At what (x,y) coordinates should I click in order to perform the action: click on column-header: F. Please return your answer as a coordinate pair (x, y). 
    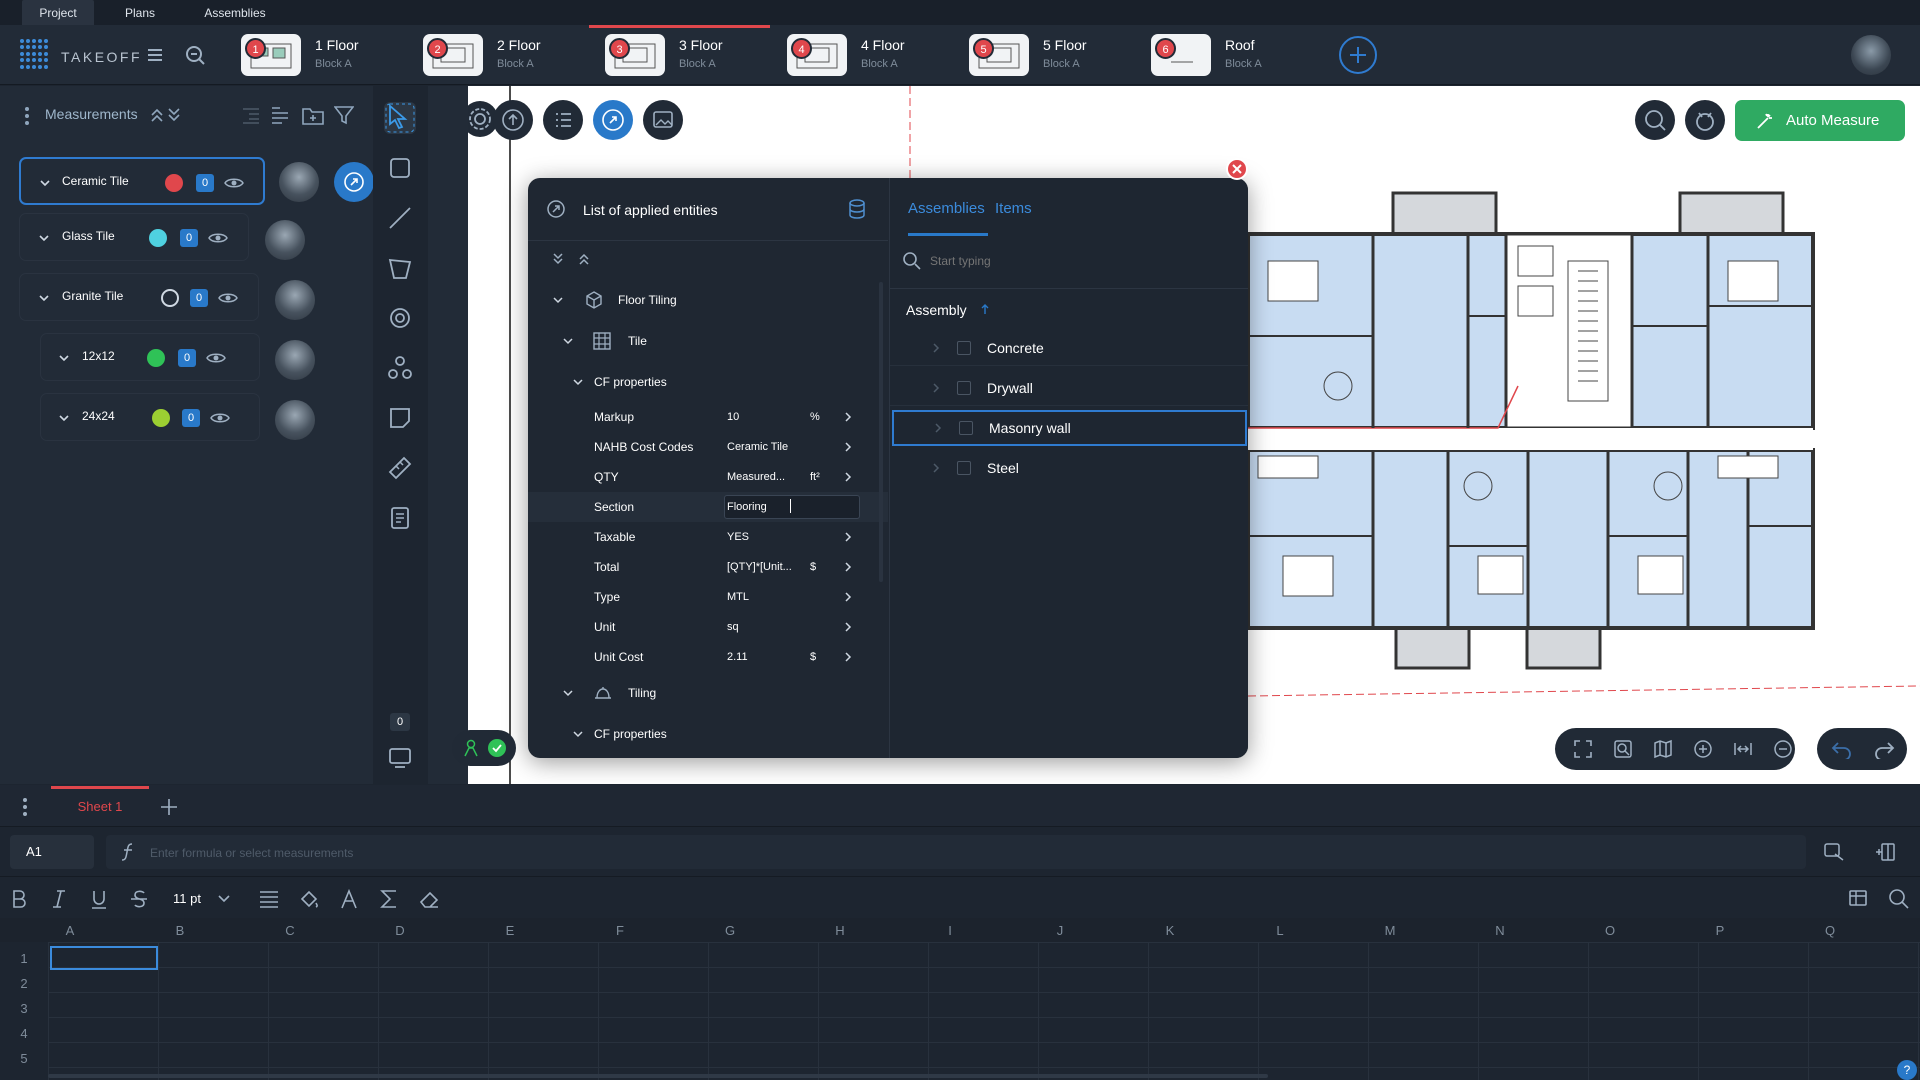
    Looking at the image, I should click on (620, 930).